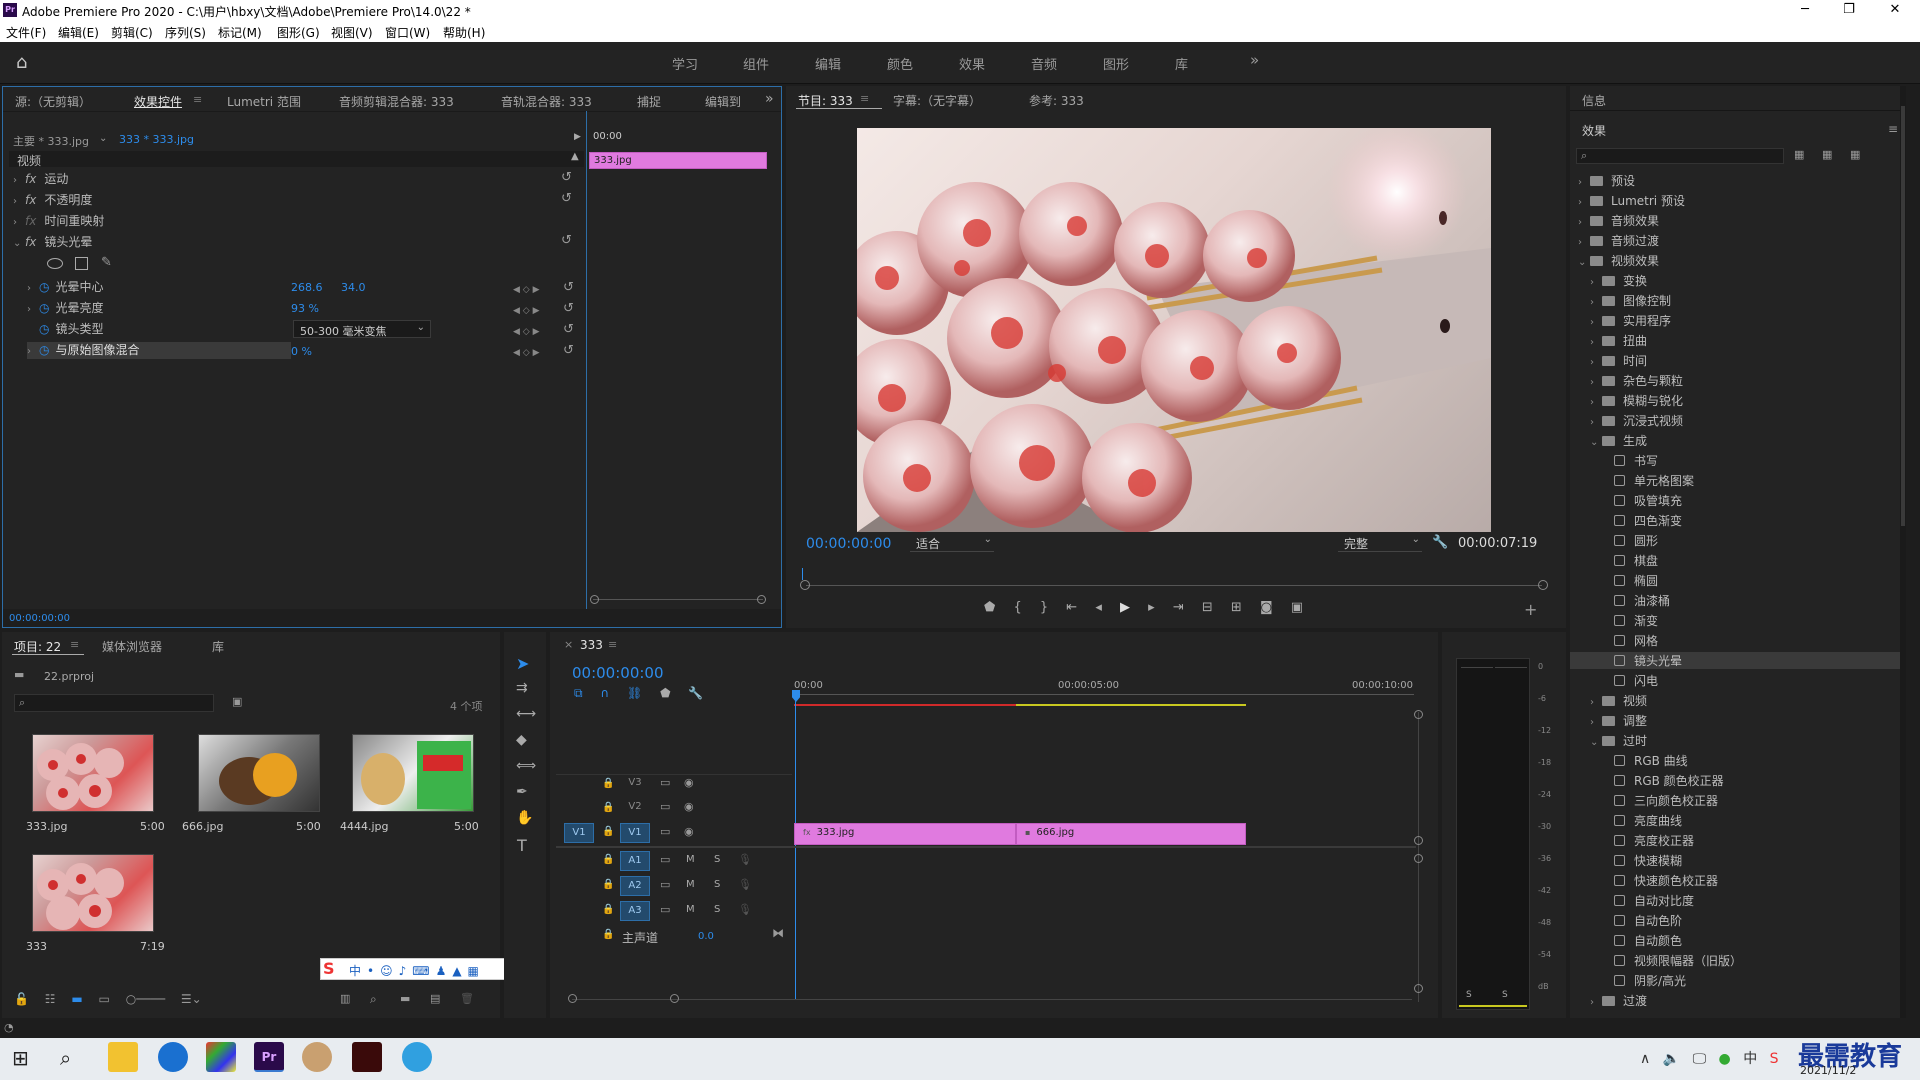 This screenshot has height=1080, width=1920. I want to click on effects-item: 自动色阶, so click(1642, 920).